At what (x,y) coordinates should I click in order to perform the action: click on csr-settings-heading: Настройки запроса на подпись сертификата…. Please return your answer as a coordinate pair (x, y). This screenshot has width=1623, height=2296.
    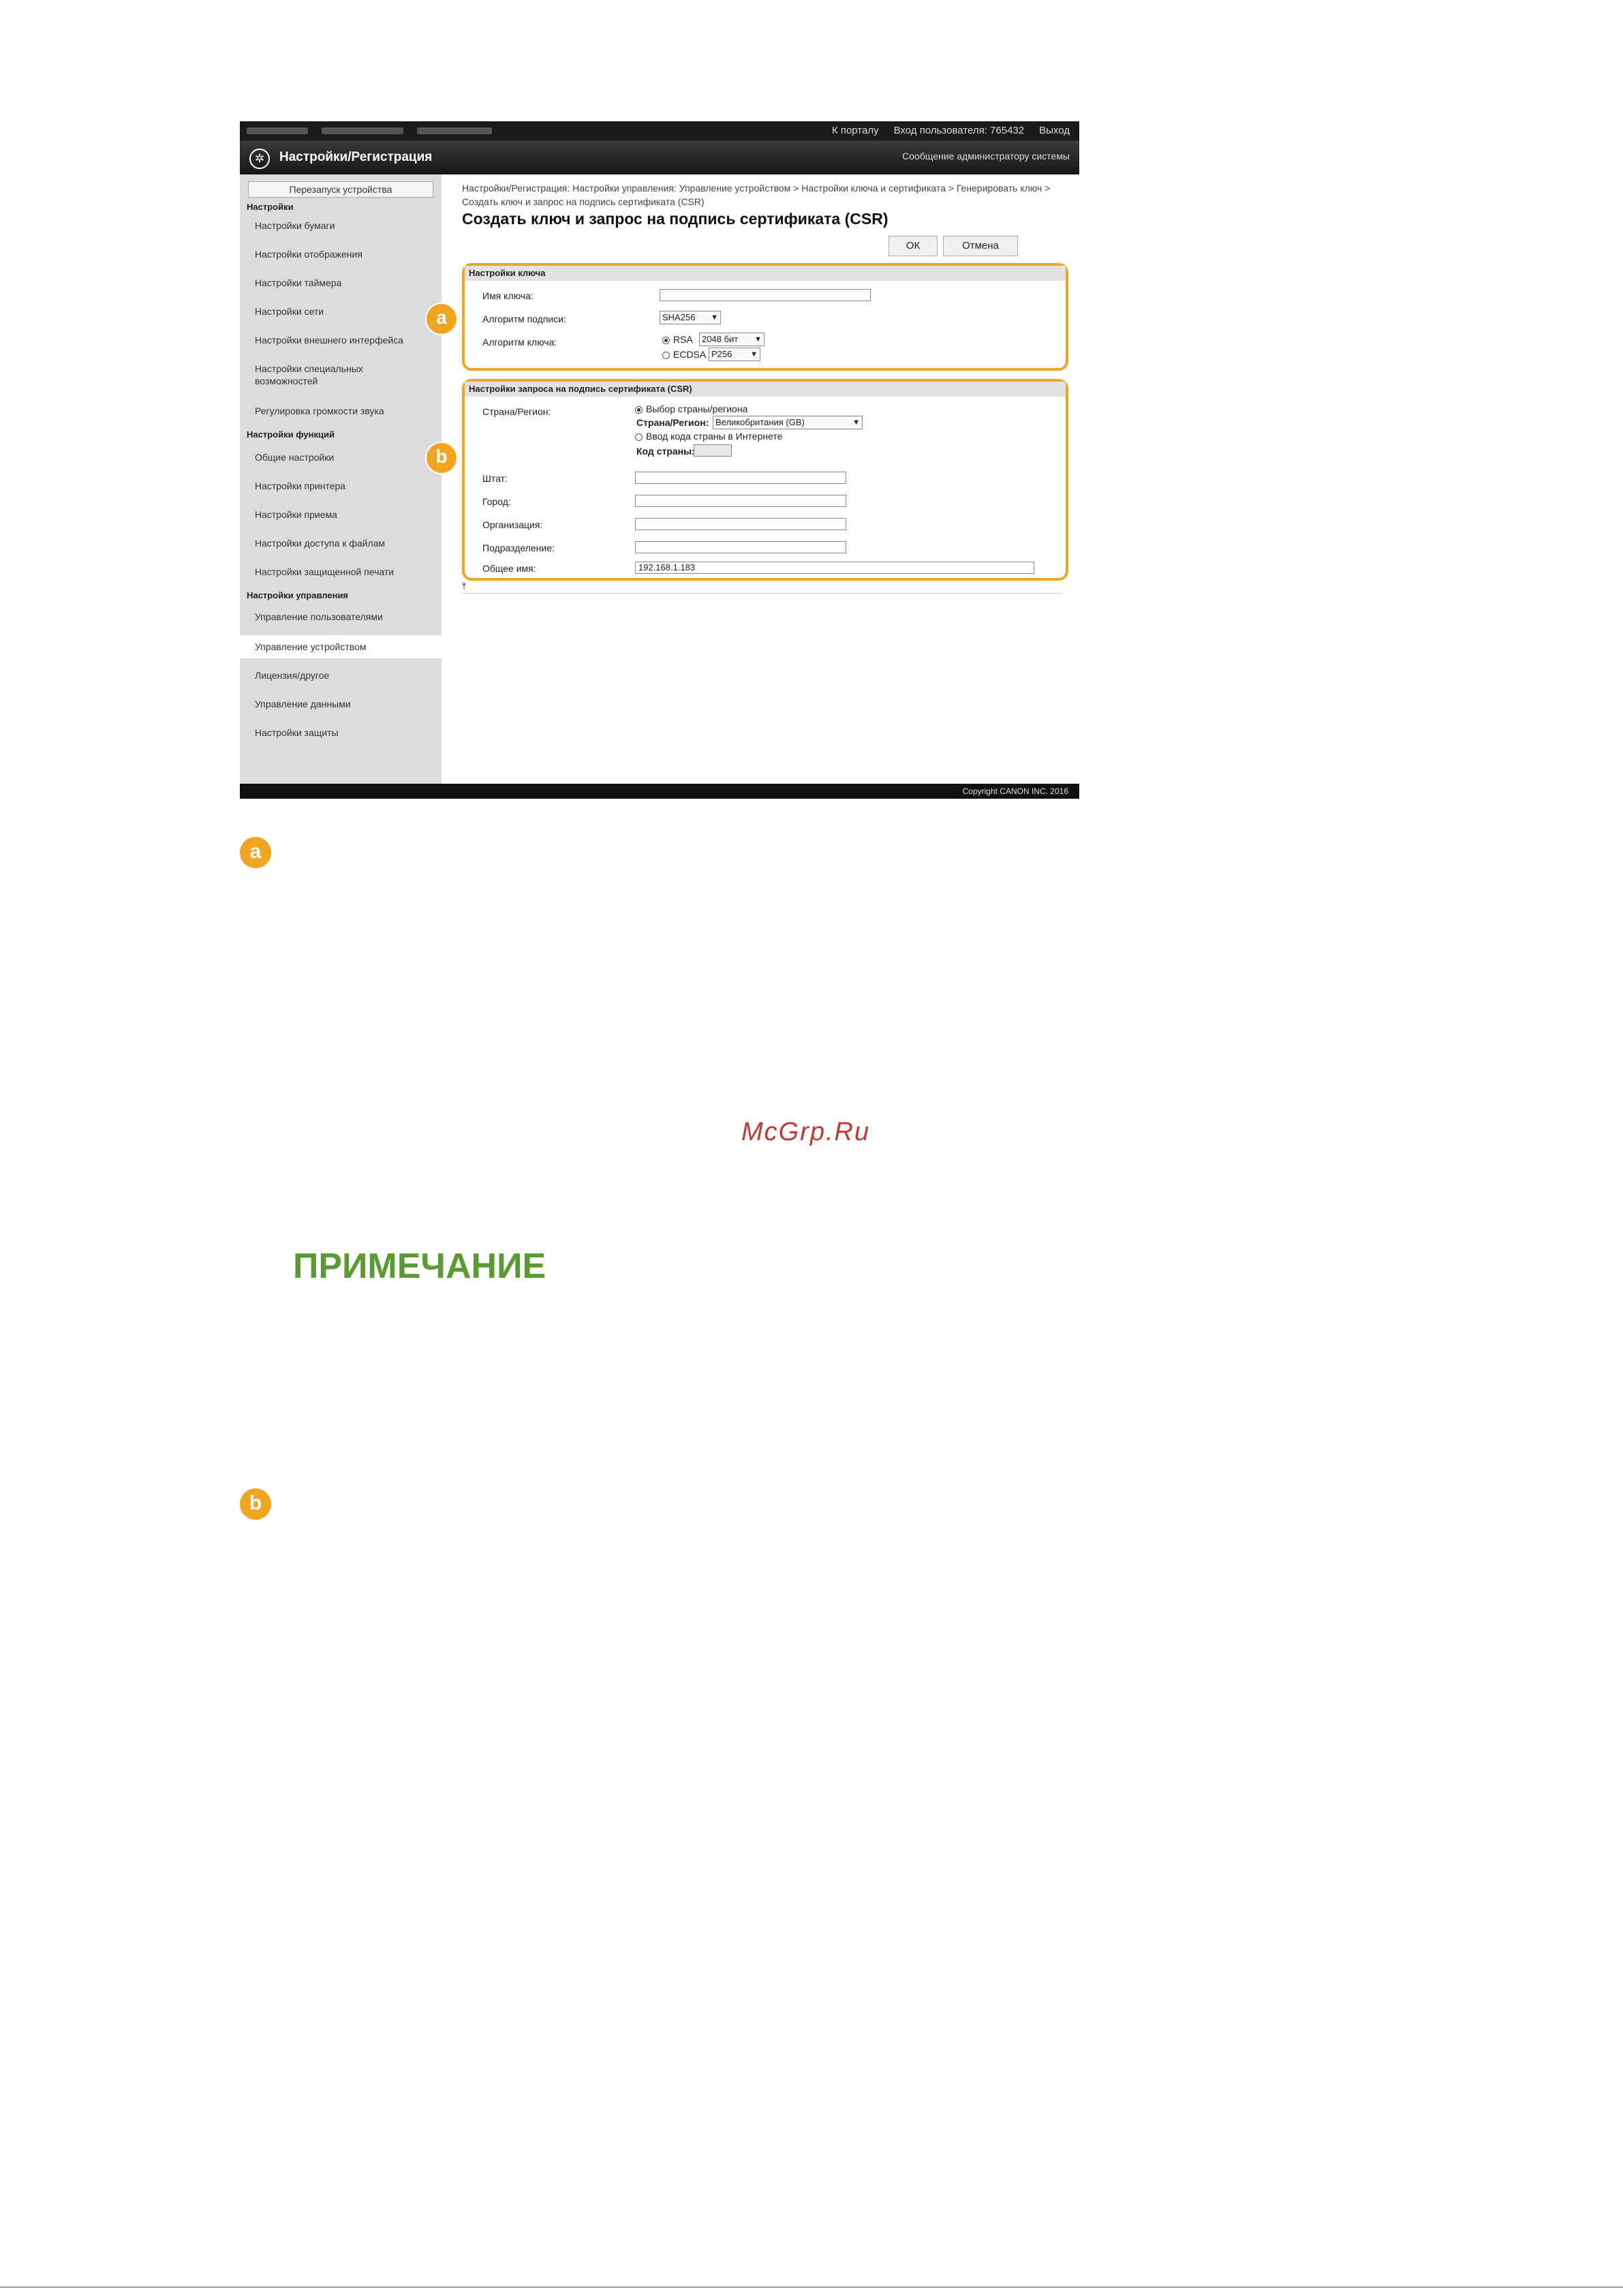
    Looking at the image, I should click on (765, 389).